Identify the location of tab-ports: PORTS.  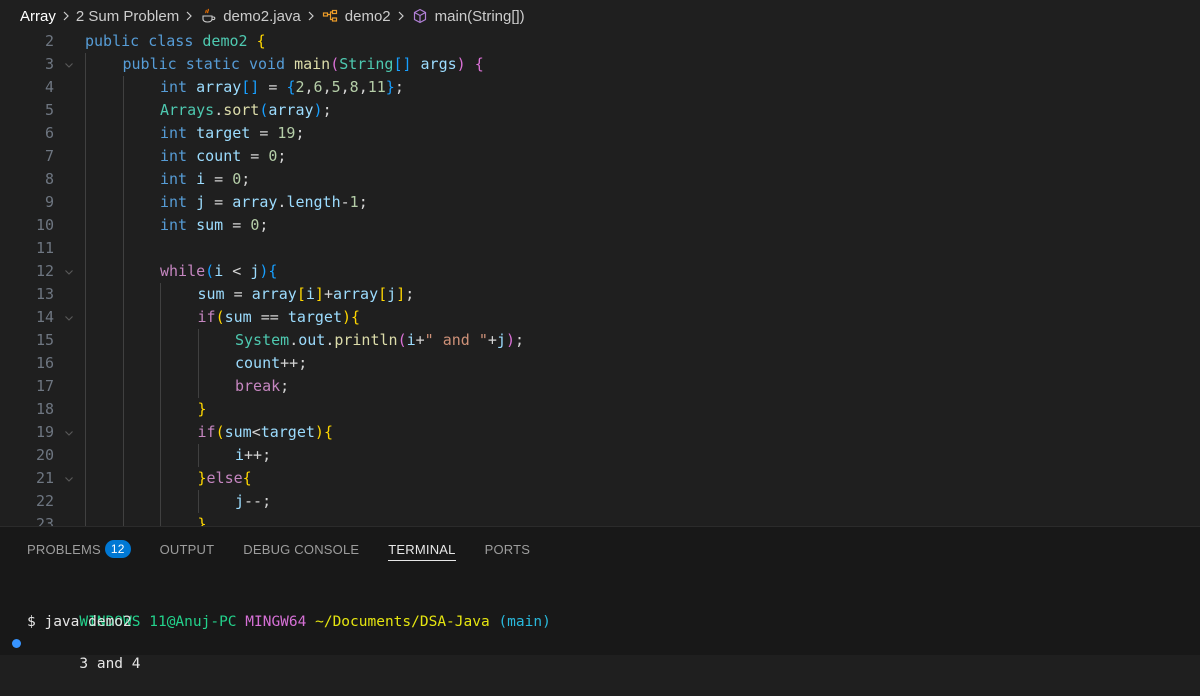
(508, 549).